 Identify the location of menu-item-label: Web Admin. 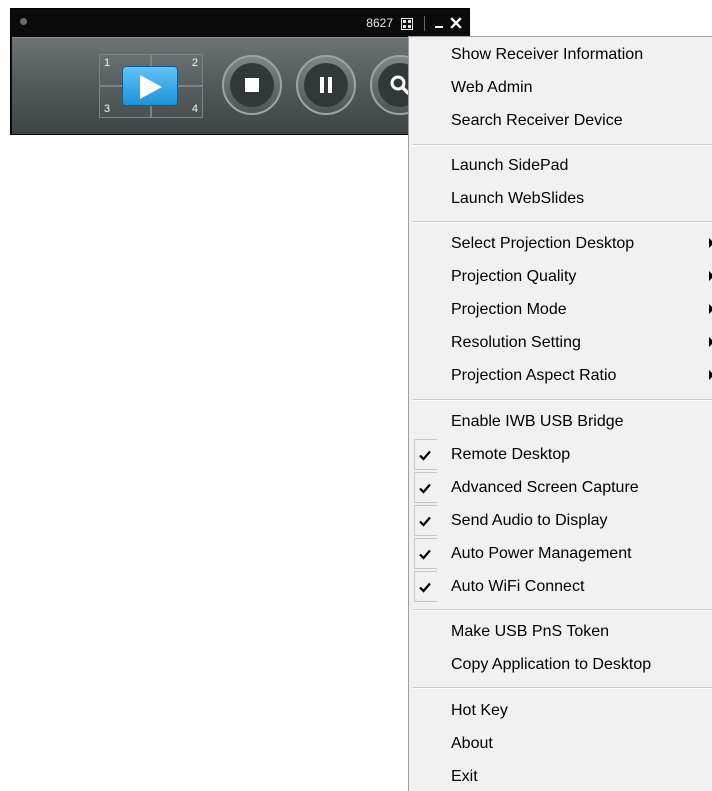
(492, 87).